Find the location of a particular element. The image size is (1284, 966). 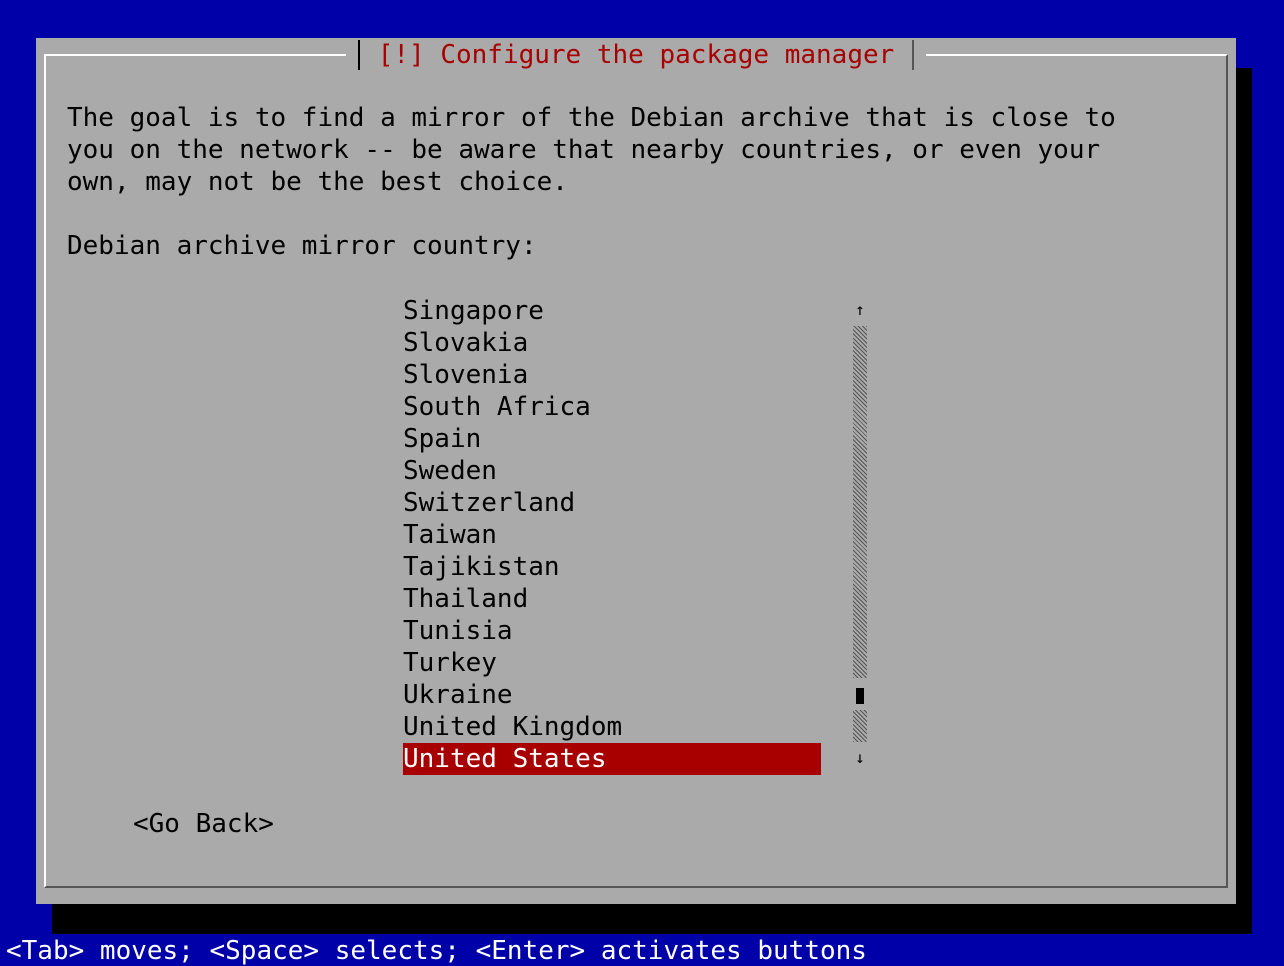

country-list-item: Turkey is located at coordinates (612, 663).